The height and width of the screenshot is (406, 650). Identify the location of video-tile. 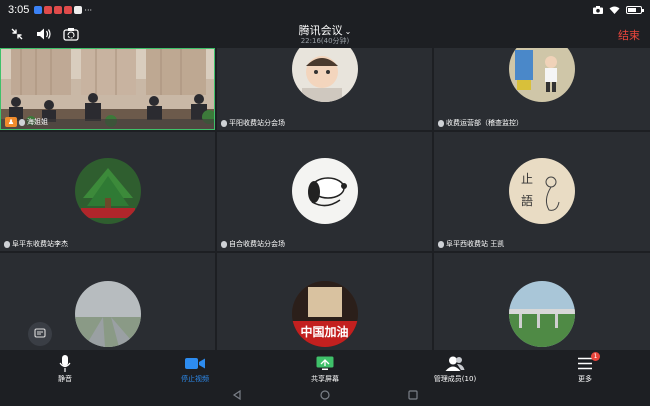
(542, 301).